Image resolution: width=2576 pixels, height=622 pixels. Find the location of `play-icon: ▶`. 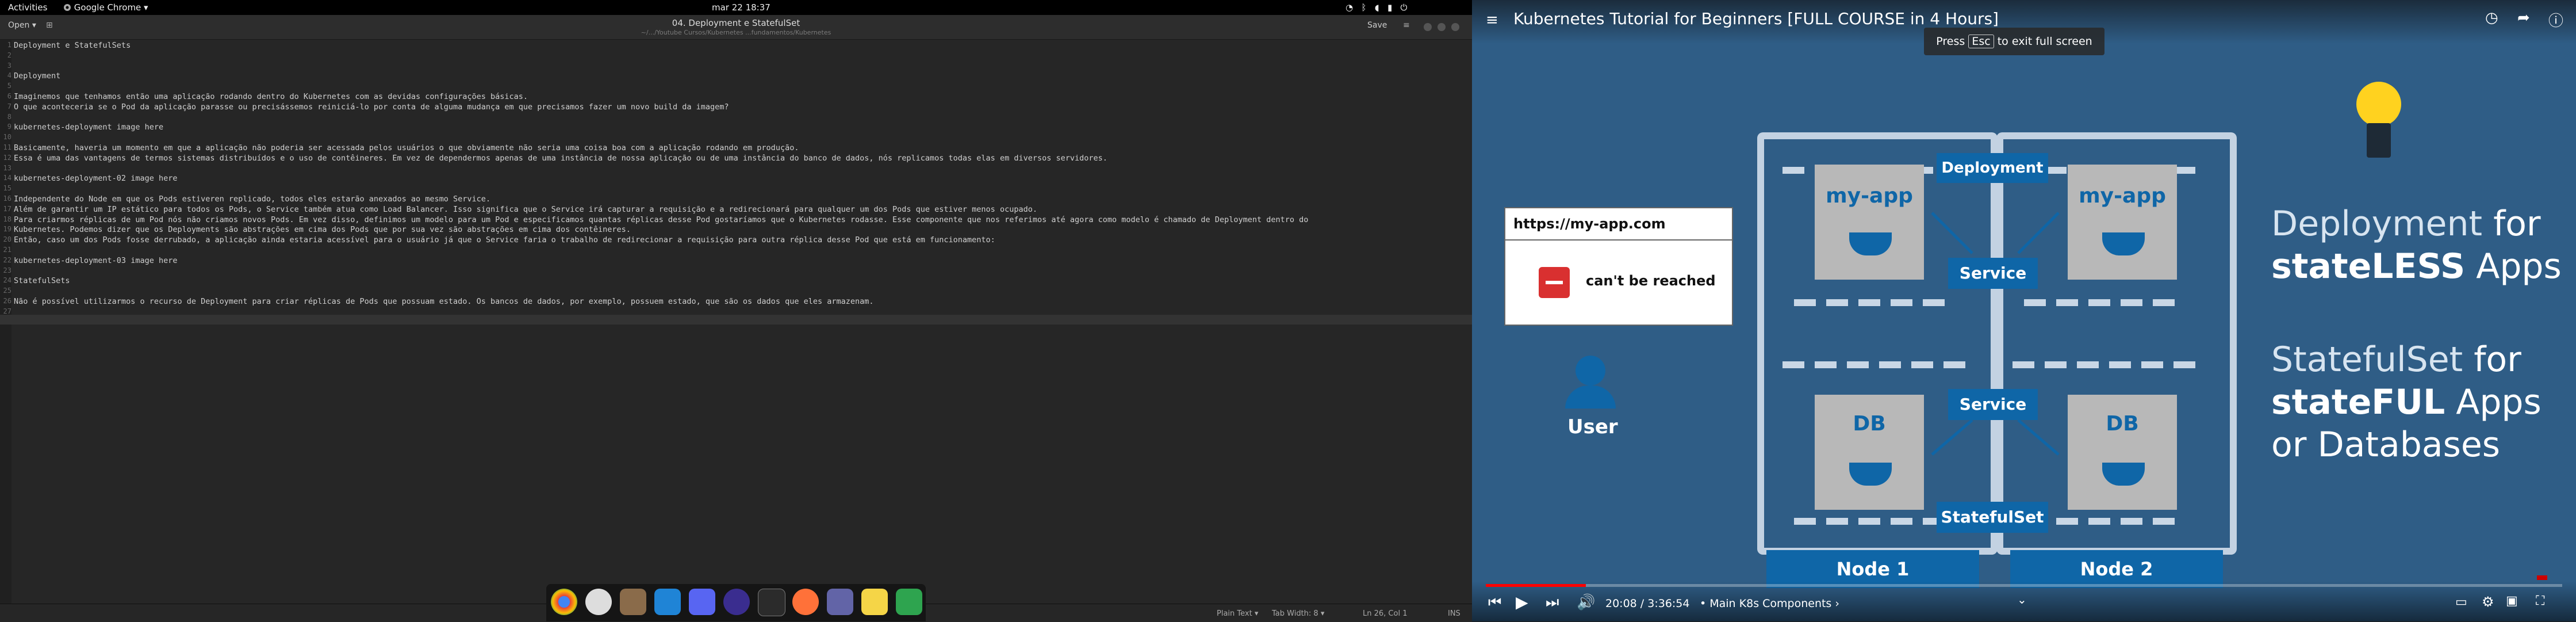

play-icon: ▶ is located at coordinates (1522, 602).